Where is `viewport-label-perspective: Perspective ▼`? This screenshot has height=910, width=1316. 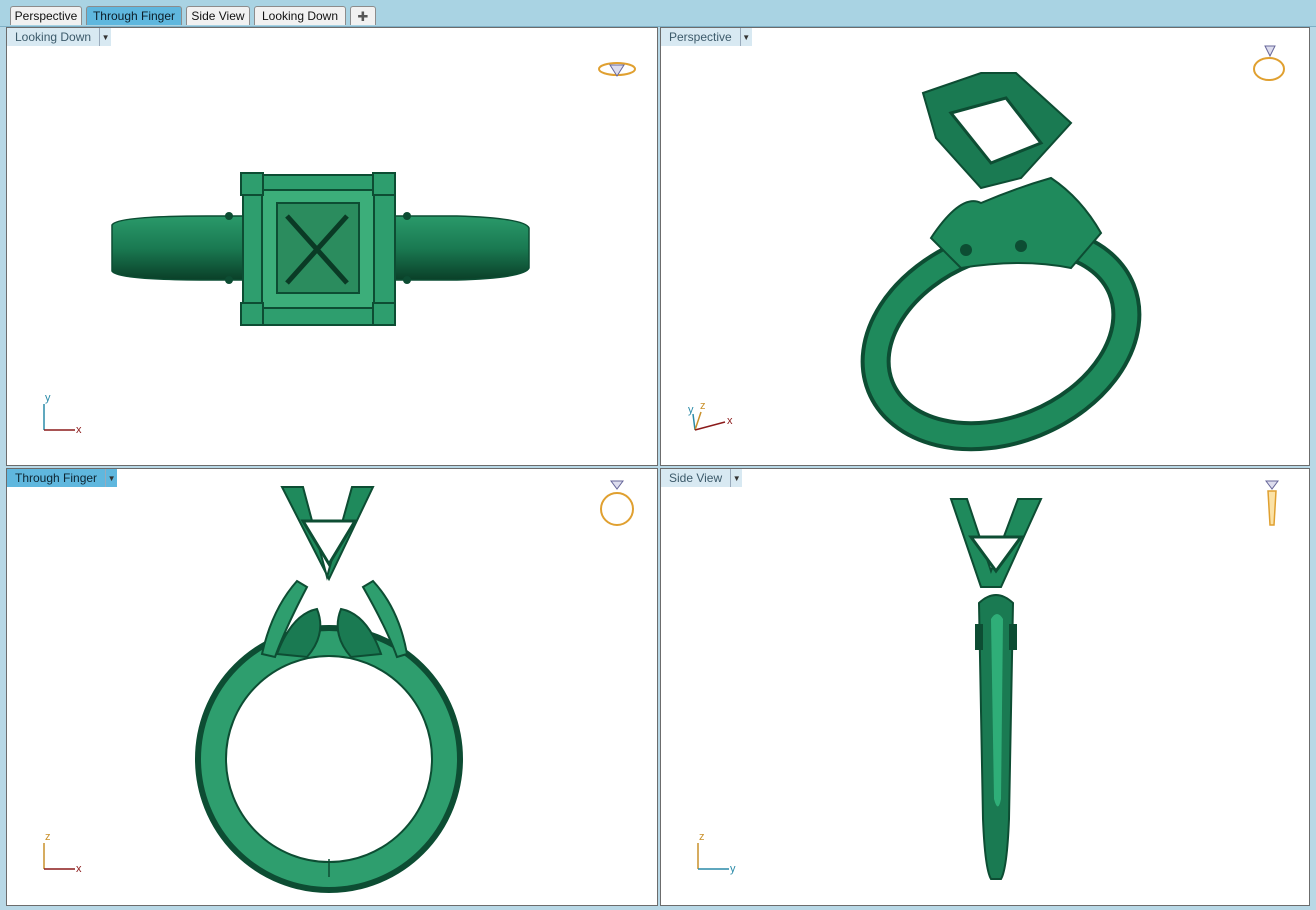
viewport-label-perspective: Perspective ▼ is located at coordinates (706, 37).